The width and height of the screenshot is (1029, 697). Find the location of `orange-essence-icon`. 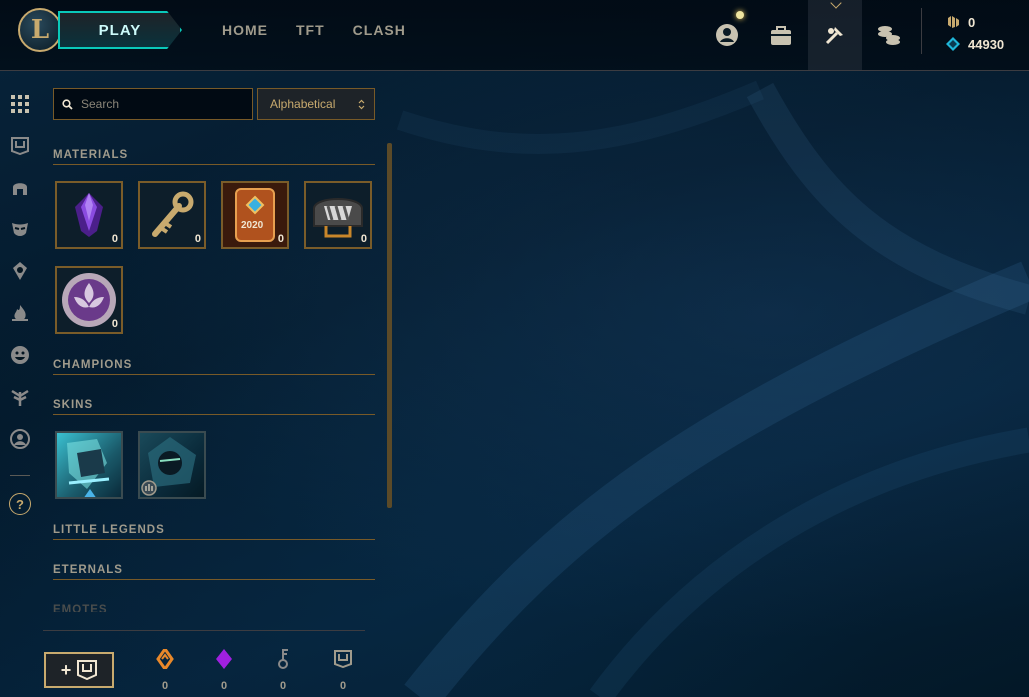

orange-essence-icon is located at coordinates (165, 659).